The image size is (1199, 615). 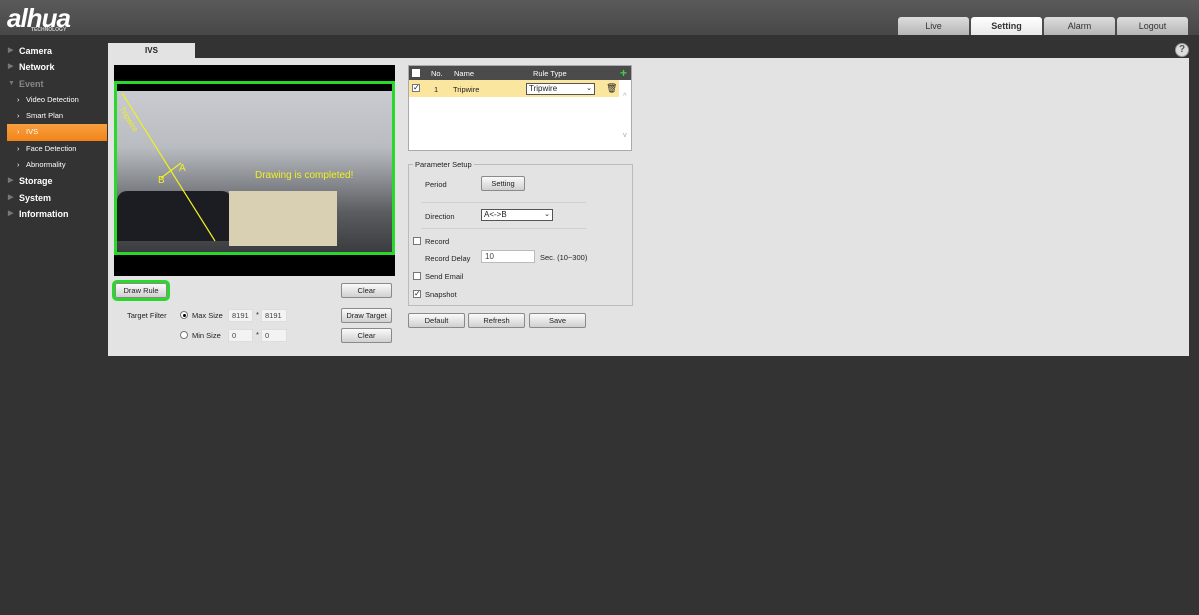 What do you see at coordinates (39, 18) in the screenshot?
I see `dahua-logo: alhua TECHNOLOGY` at bounding box center [39, 18].